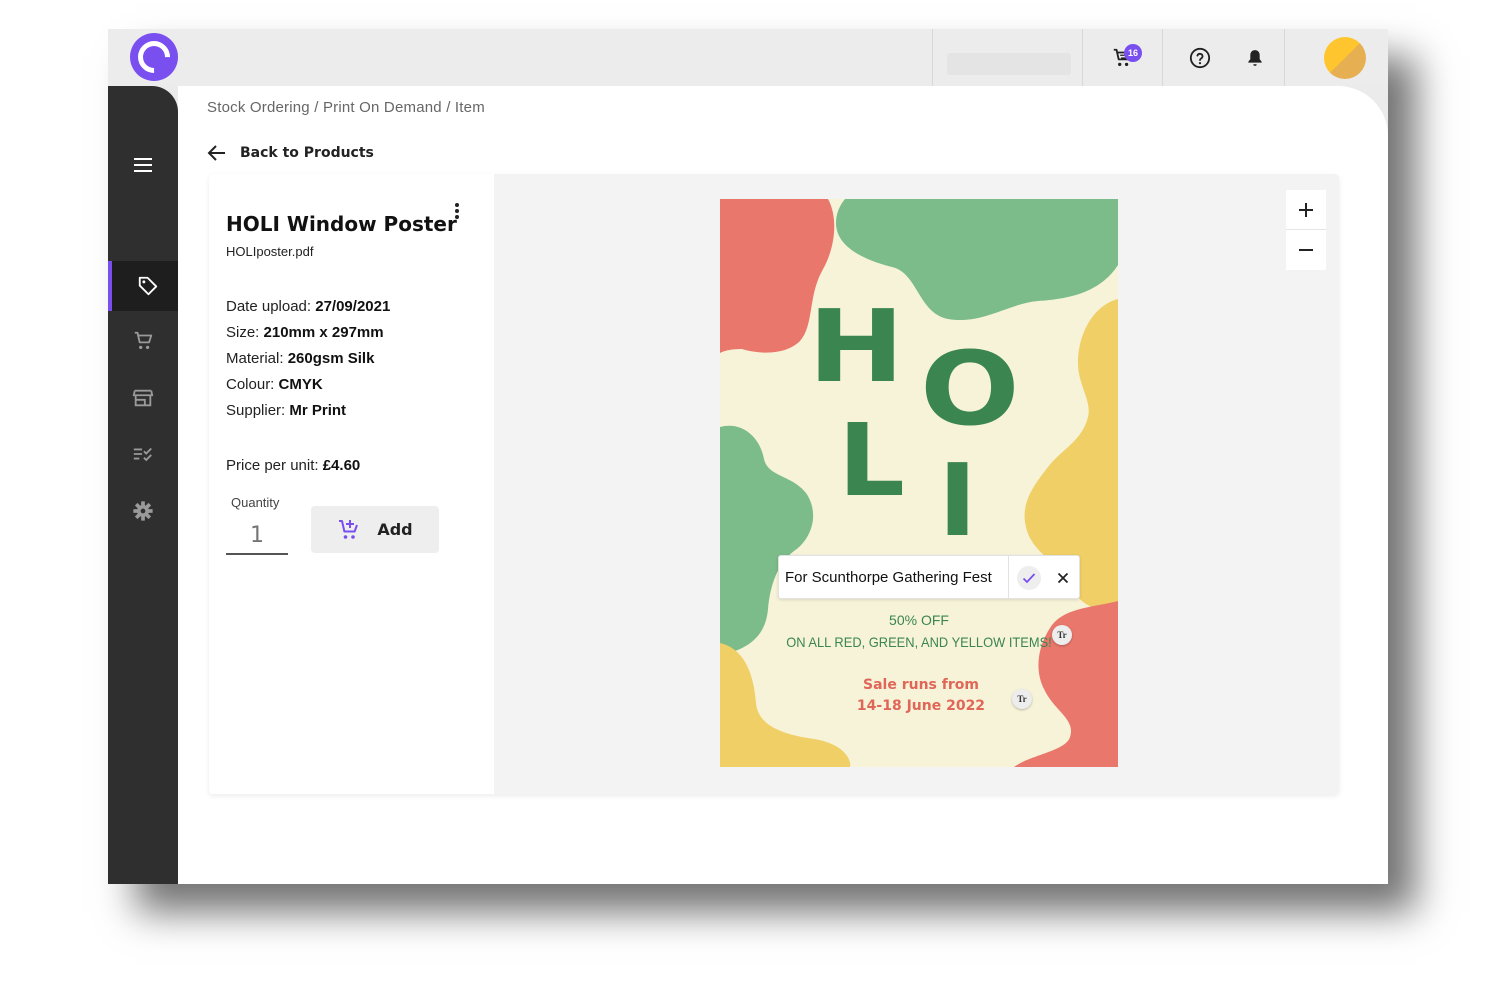  I want to click on poster-letter-l: L, so click(871, 460).